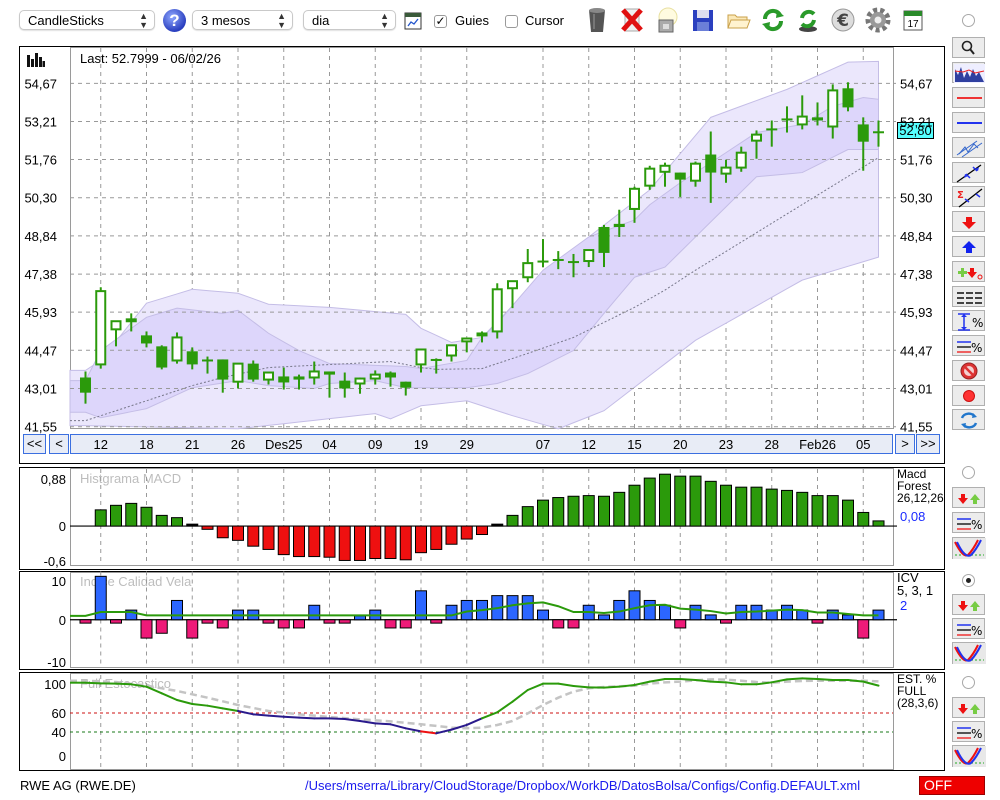 This screenshot has height=800, width=1000. Describe the element at coordinates (150, 58) in the screenshot. I see `last-price-label: Last: 52.7999 - 06/02/26` at that location.